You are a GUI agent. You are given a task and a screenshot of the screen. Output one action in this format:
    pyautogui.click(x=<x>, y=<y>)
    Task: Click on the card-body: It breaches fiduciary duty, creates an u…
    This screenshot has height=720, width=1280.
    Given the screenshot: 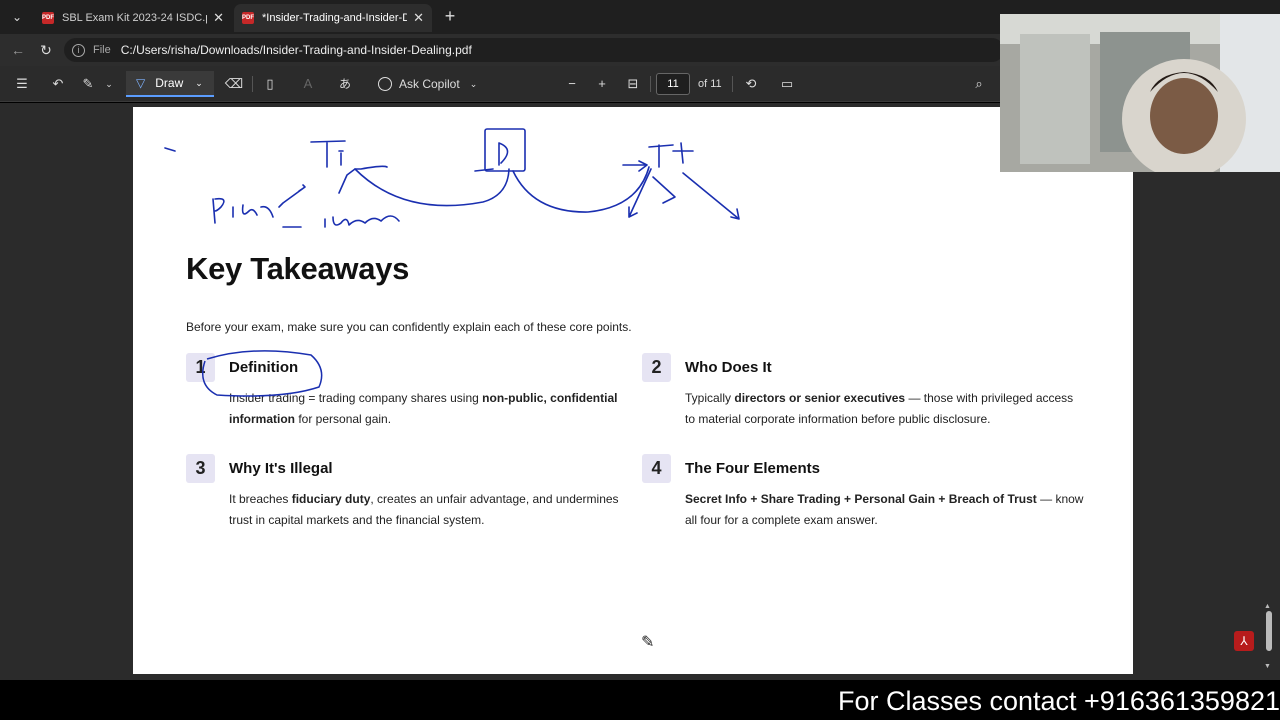 What is the action you would take?
    pyautogui.click(x=424, y=509)
    